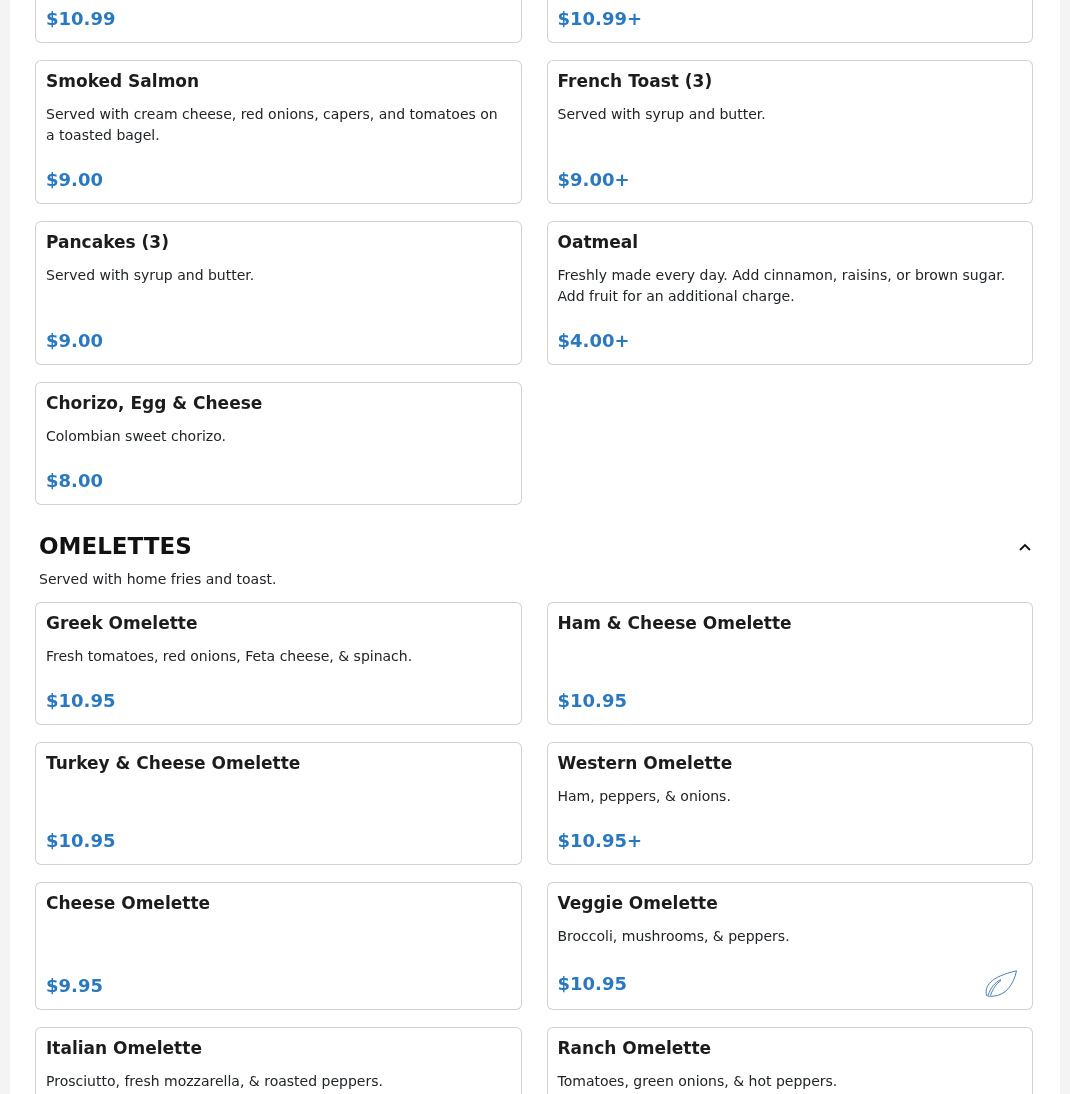  What do you see at coordinates (278, 293) in the screenshot?
I see `menu-item-card: Pancakes (3) Served with syrup and butter. $9.00` at bounding box center [278, 293].